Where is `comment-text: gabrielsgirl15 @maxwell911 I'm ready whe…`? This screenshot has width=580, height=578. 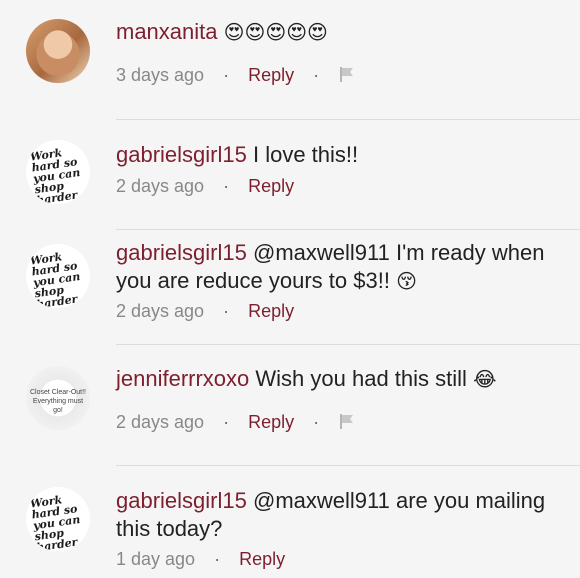
comment-text: gabrielsgirl15 @maxwell911 I'm ready whe… is located at coordinates (338, 267).